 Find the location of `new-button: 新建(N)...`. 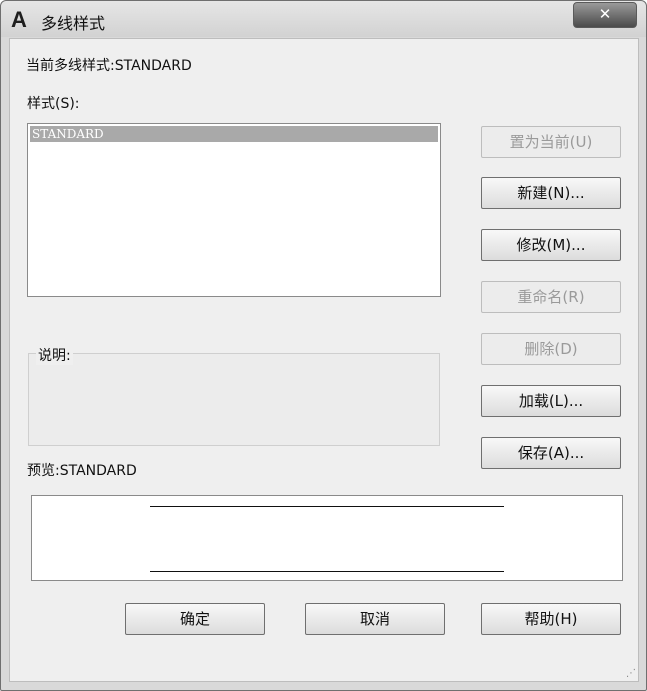

new-button: 新建(N)... is located at coordinates (551, 193).